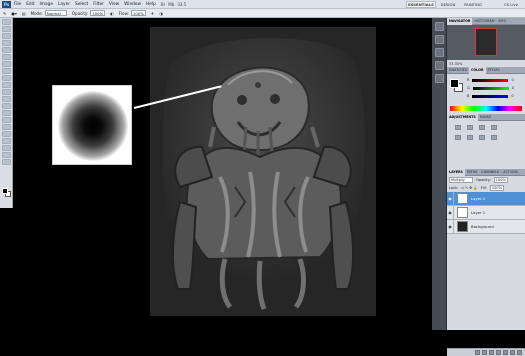 The width and height of the screenshot is (525, 356). What do you see at coordinates (482, 137) in the screenshot?
I see `color-balance-icon` at bounding box center [482, 137].